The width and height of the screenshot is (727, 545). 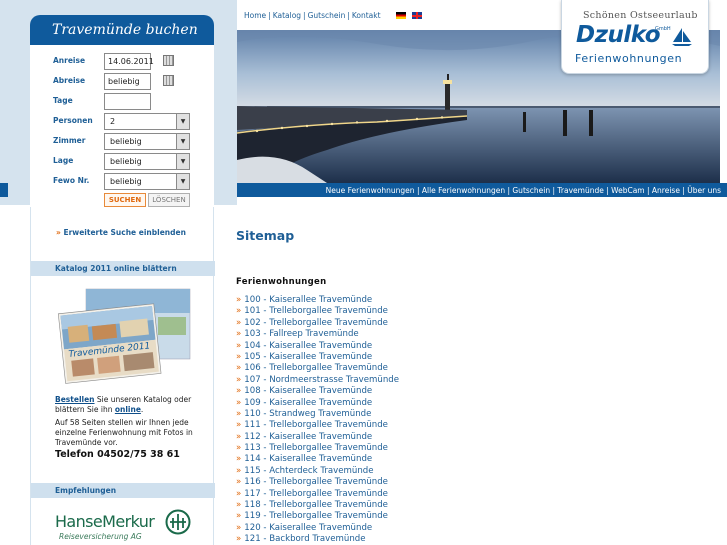 What do you see at coordinates (704, 190) in the screenshot?
I see `subnav-ueber-uns: Über uns` at bounding box center [704, 190].